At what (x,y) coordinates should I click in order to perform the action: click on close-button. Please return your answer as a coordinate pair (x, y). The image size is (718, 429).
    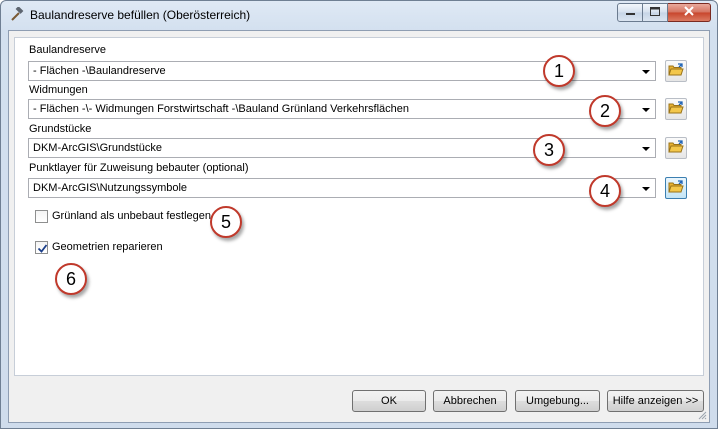
    Looking at the image, I should click on (689, 12).